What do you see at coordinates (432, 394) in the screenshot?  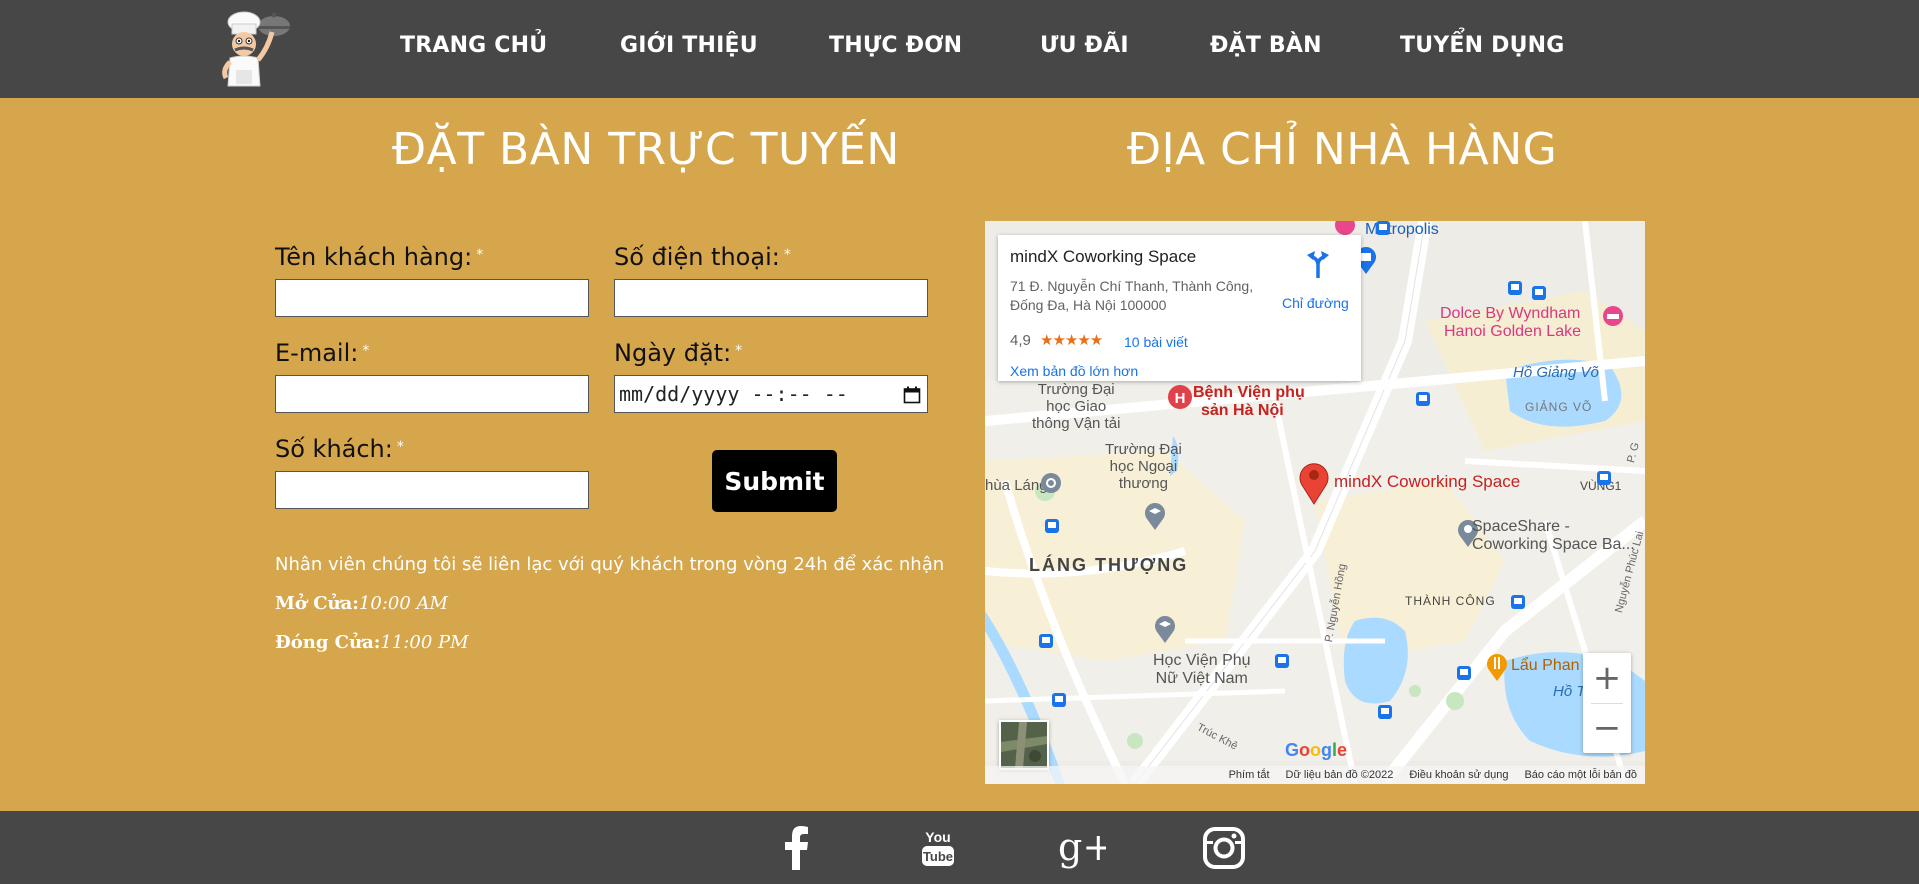 I see `email-input` at bounding box center [432, 394].